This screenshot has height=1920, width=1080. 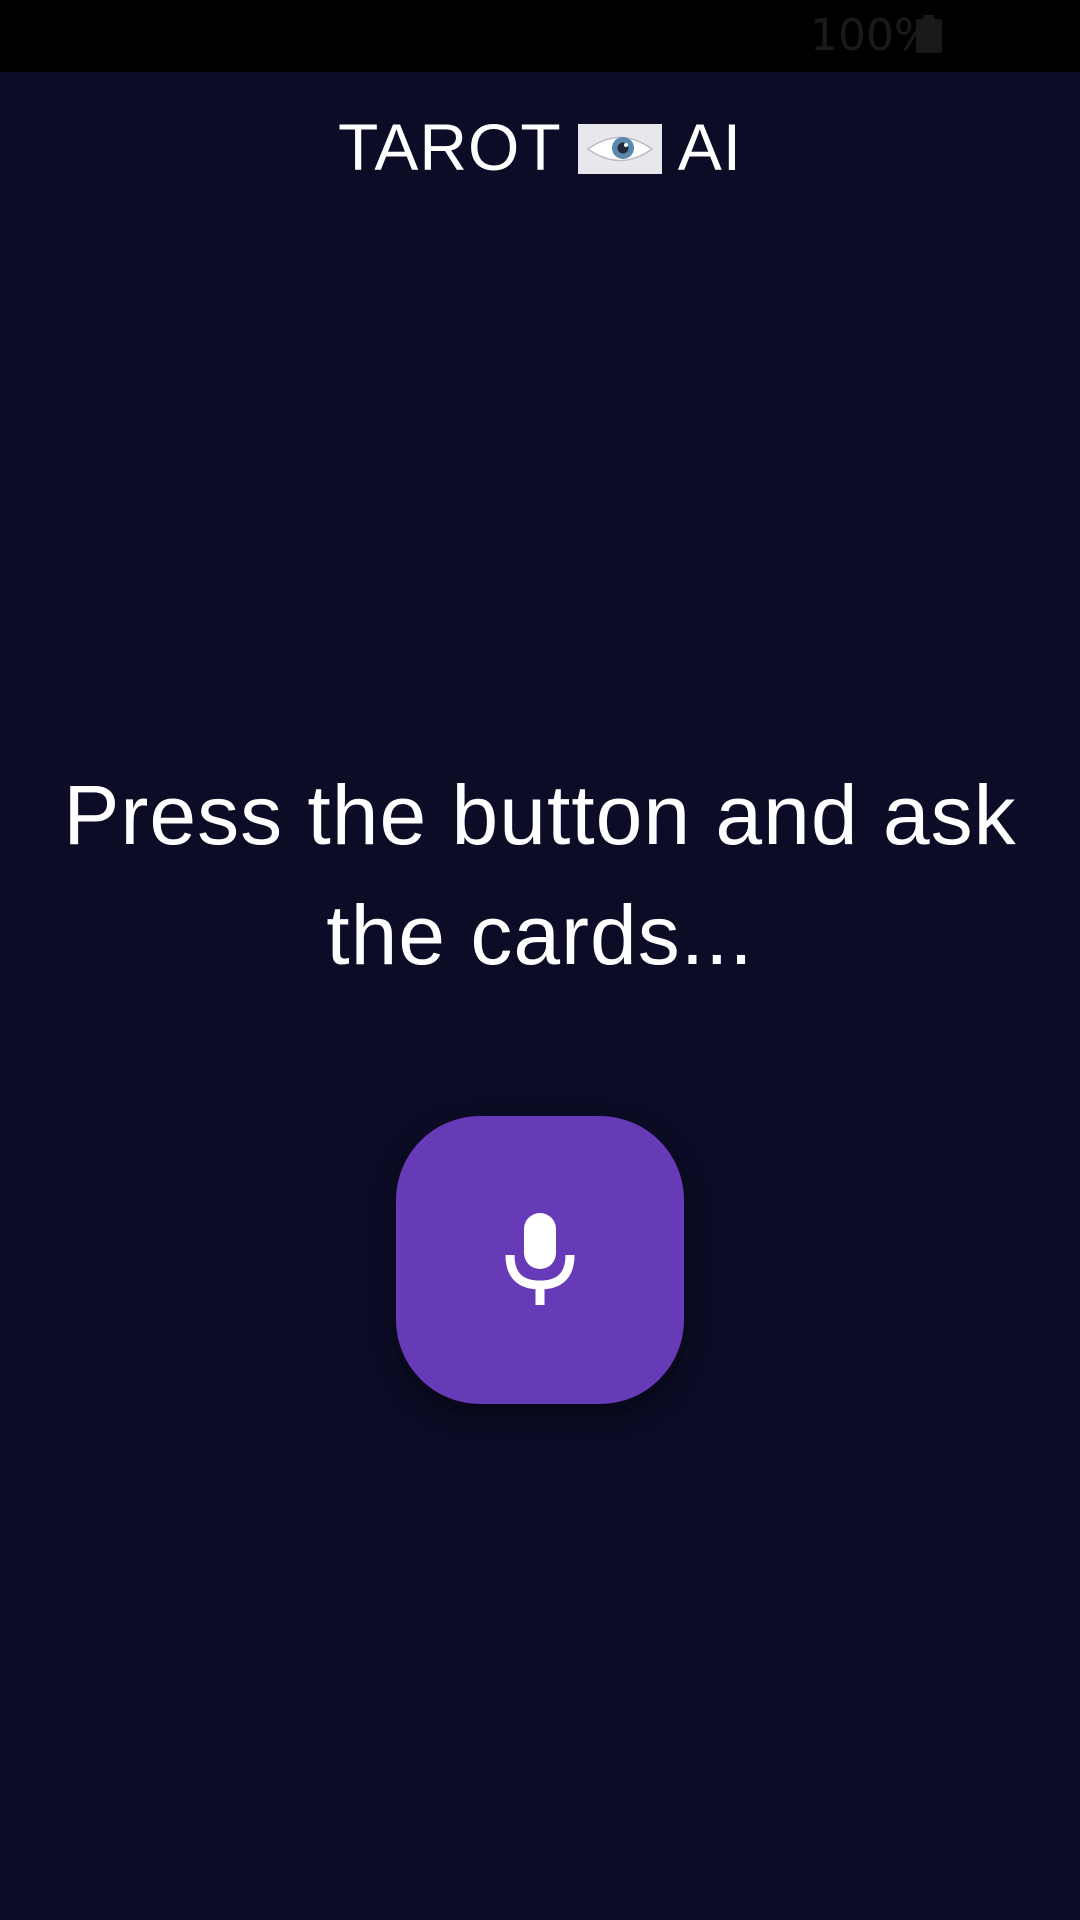 I want to click on microphone-icon, so click(x=540, y=1259).